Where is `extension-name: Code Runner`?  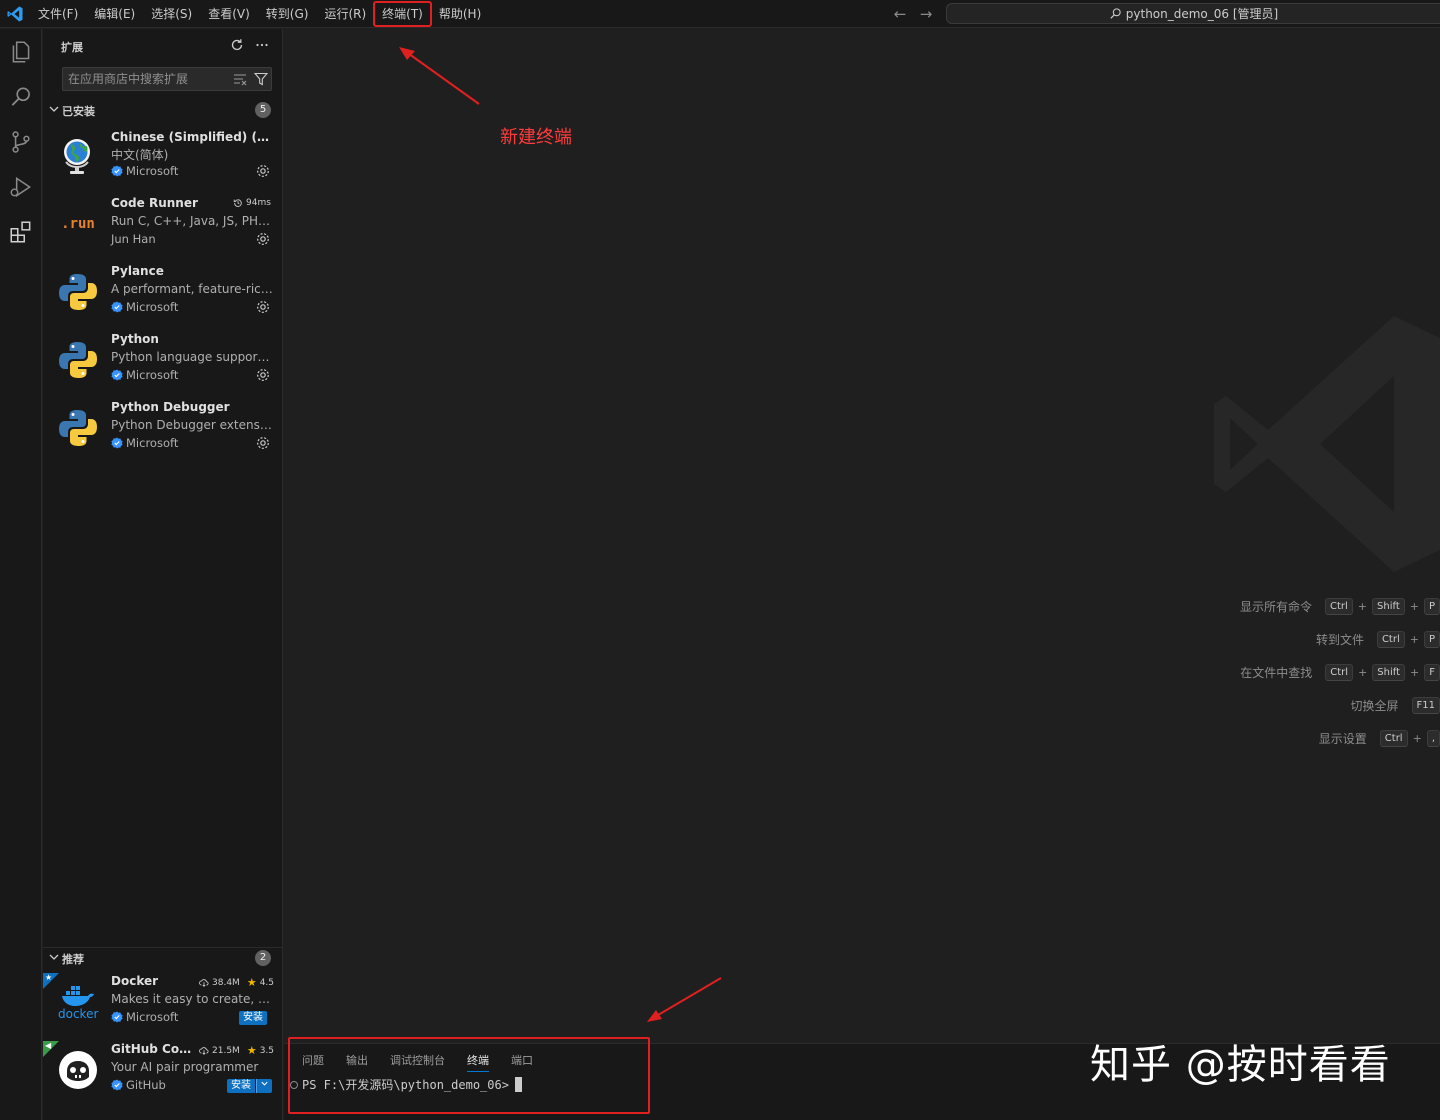 extension-name: Code Runner is located at coordinates (154, 203).